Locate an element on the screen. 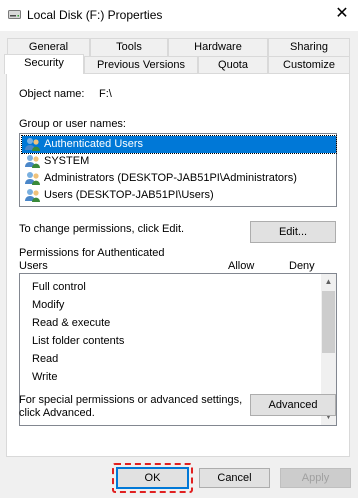 This screenshot has width=358, height=498. ok-button: OK is located at coordinates (152, 478).